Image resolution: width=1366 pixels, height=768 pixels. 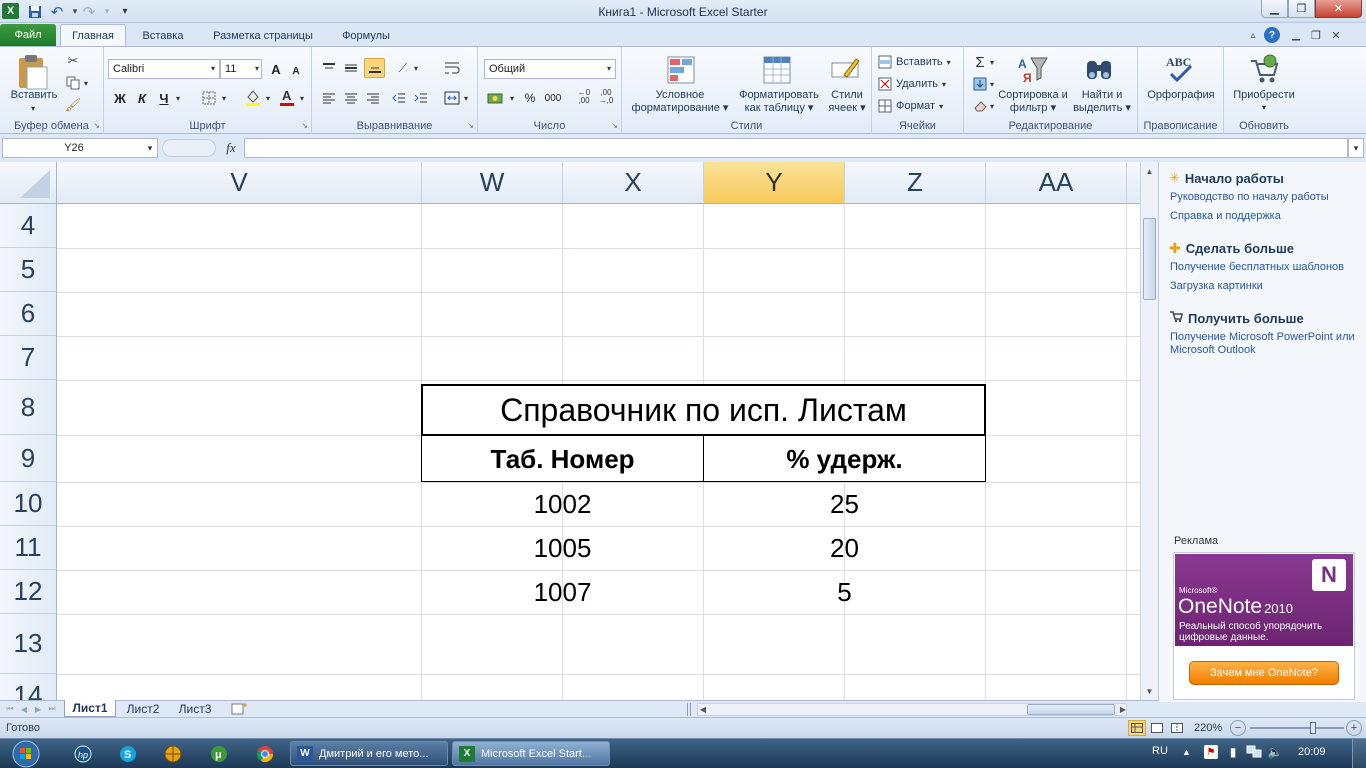 What do you see at coordinates (779, 102) in the screenshot?
I see `format-as-table-label: Форматировать как таблицу ▾` at bounding box center [779, 102].